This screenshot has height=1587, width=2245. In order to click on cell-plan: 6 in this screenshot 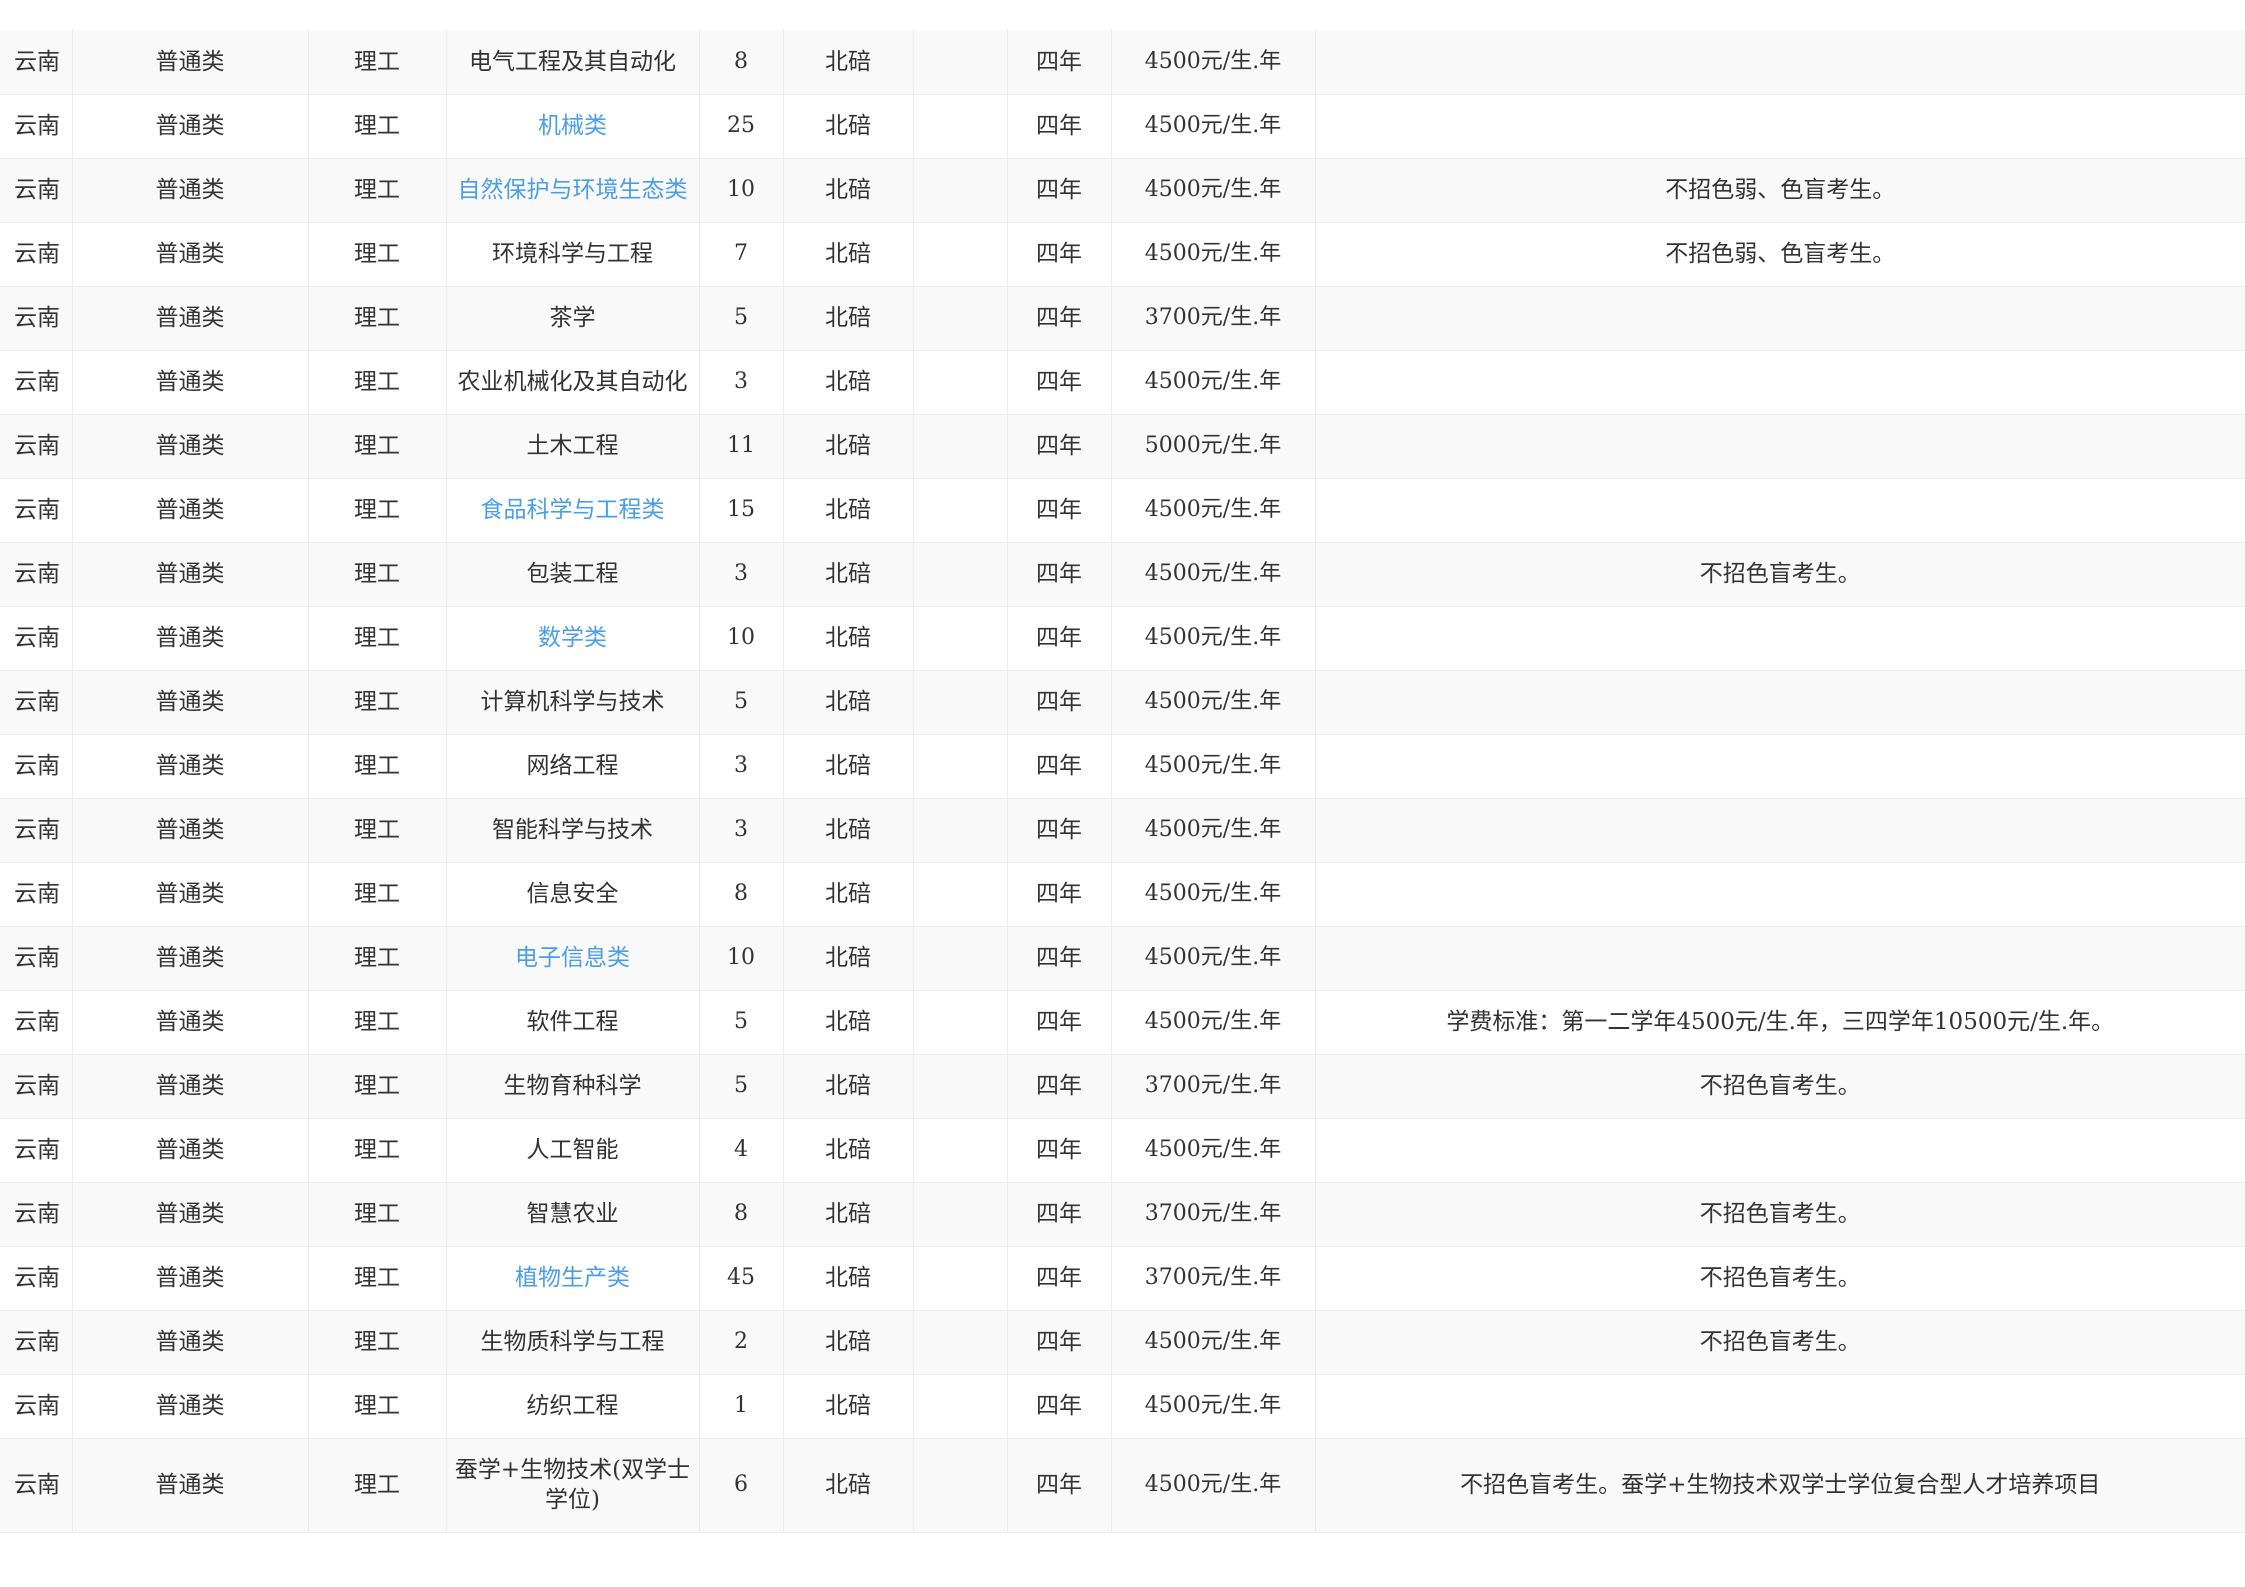, I will do `click(741, 1485)`.